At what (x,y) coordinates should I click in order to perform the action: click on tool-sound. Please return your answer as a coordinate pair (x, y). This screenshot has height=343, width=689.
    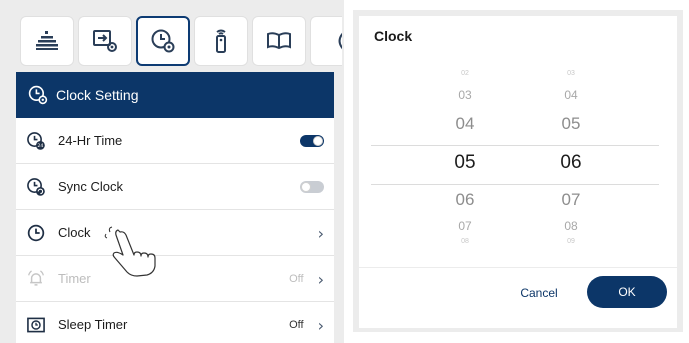
    Looking at the image, I should click on (47, 41).